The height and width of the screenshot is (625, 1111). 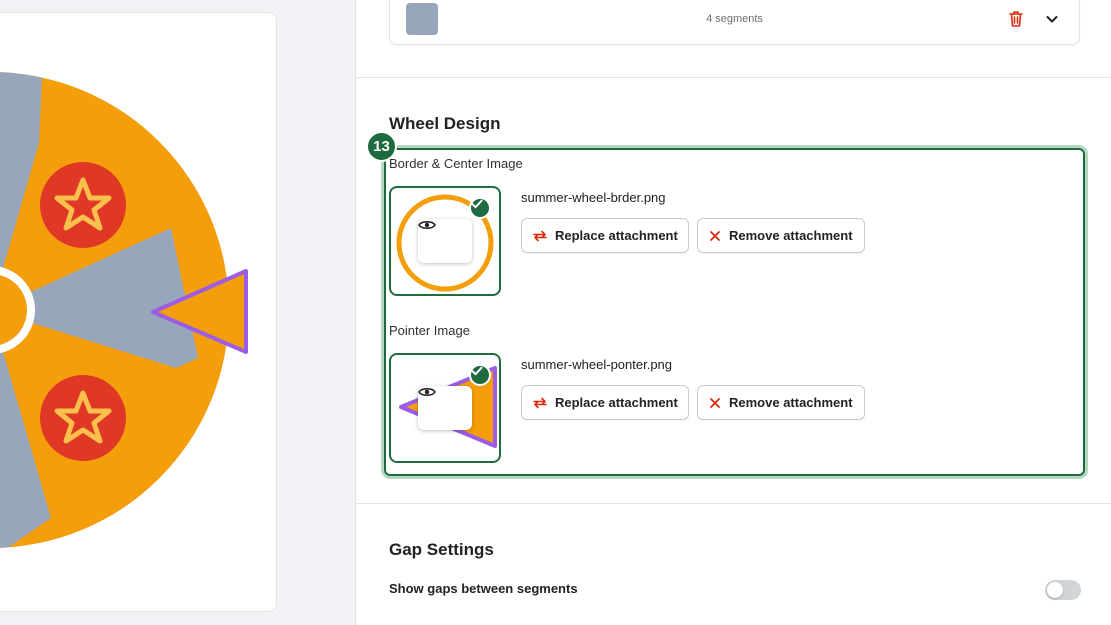 I want to click on show-gaps-label: Show gaps between segments, so click(x=483, y=588).